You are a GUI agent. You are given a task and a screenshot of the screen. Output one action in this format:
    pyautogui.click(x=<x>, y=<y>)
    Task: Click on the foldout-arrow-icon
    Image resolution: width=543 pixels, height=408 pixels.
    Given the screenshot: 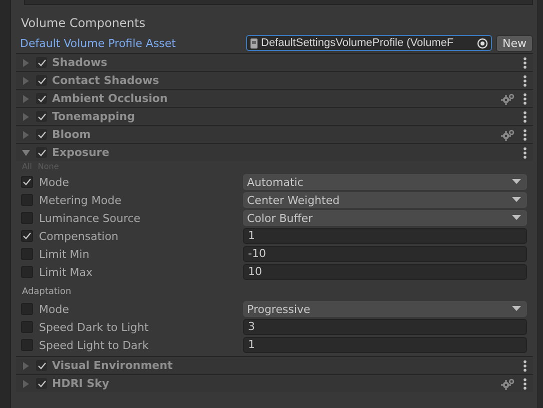 What is the action you would take?
    pyautogui.click(x=26, y=153)
    